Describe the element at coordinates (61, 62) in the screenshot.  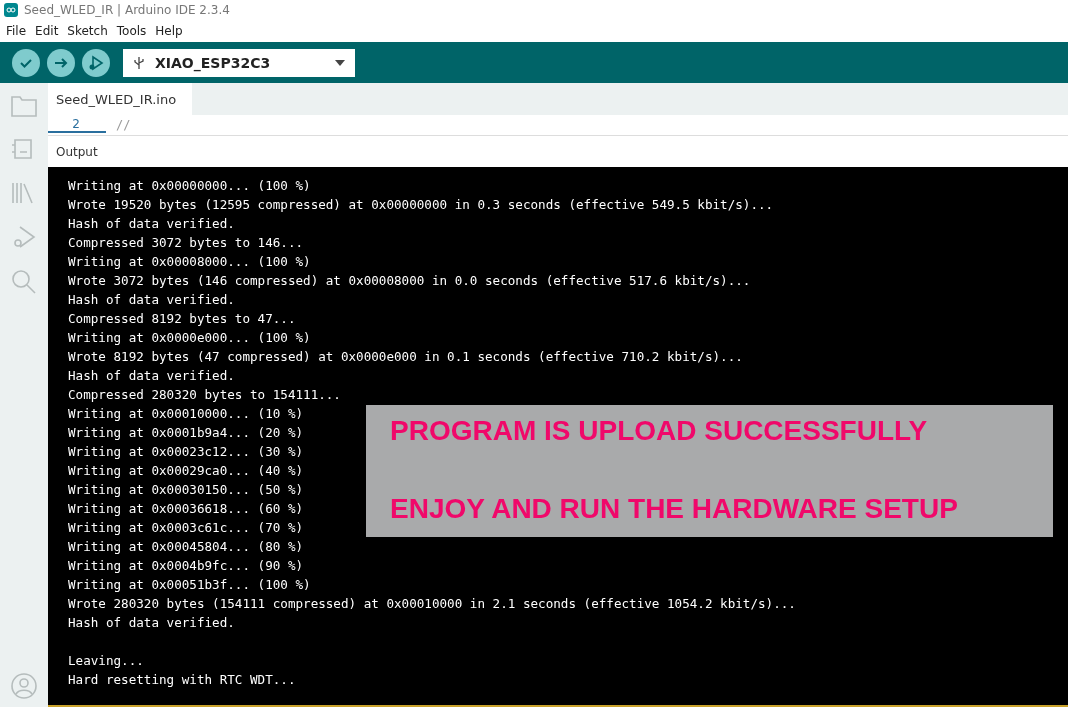
I see `upload-button` at that location.